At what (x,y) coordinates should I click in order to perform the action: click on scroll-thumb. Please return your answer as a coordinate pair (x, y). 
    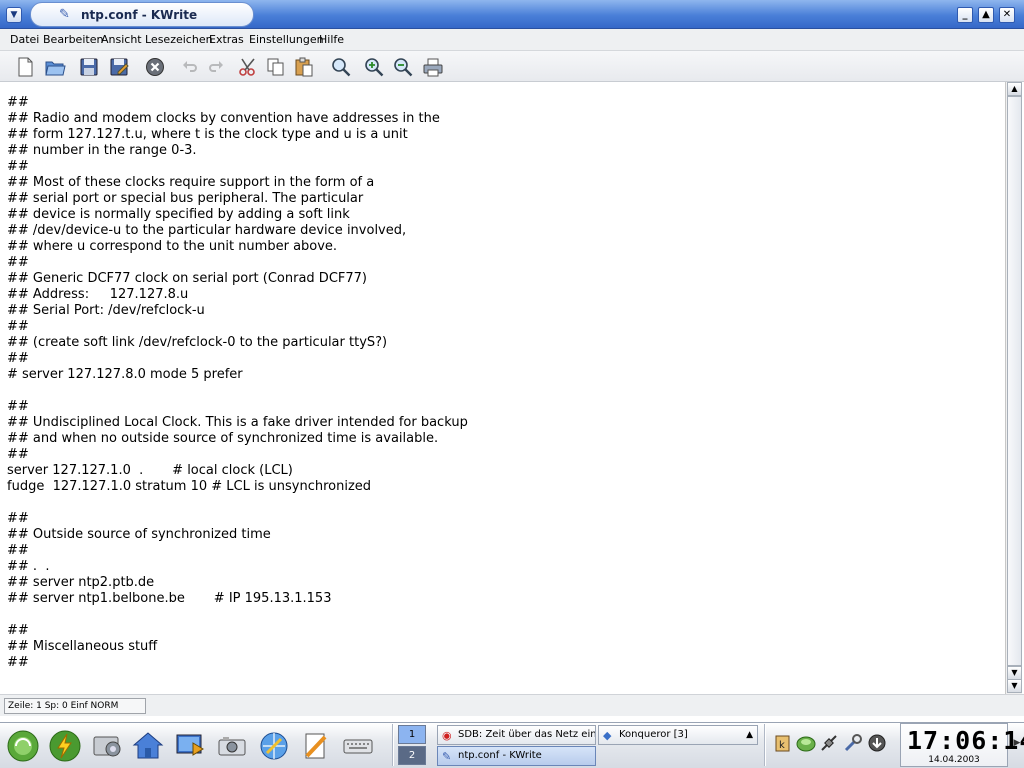
    Looking at the image, I should click on (1014, 381).